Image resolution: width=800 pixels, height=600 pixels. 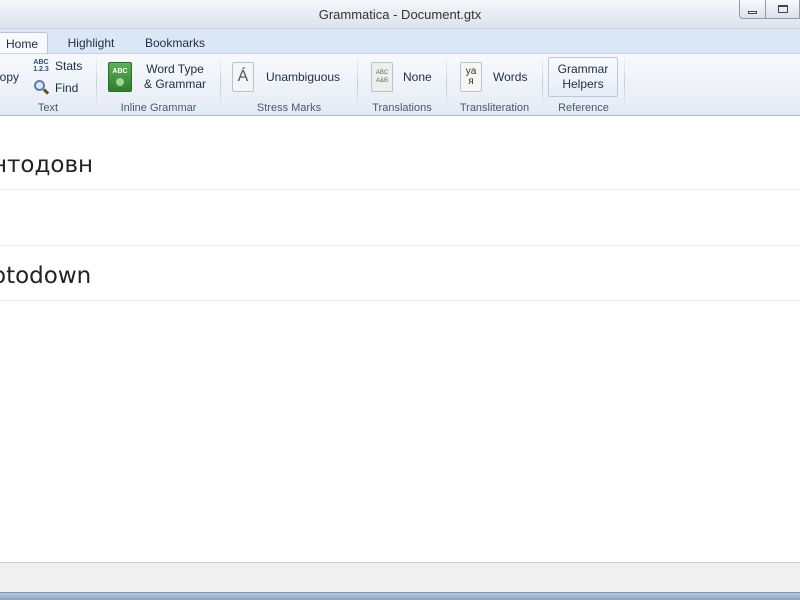 I want to click on find-label: Find, so click(x=67, y=87).